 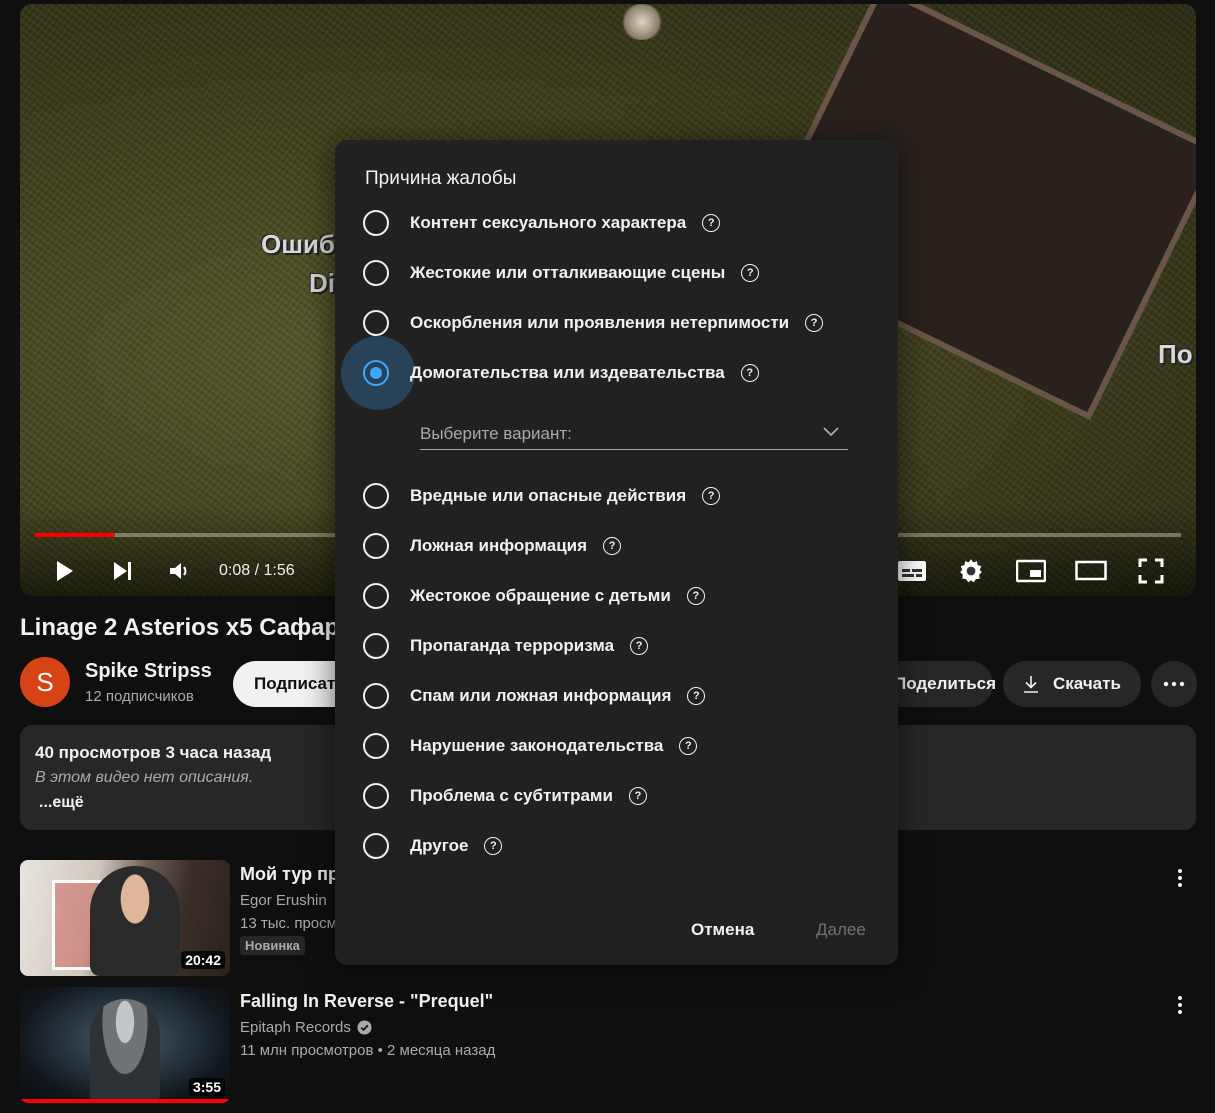 I want to click on report-option-label: Спам или ложная информация, so click(x=541, y=695).